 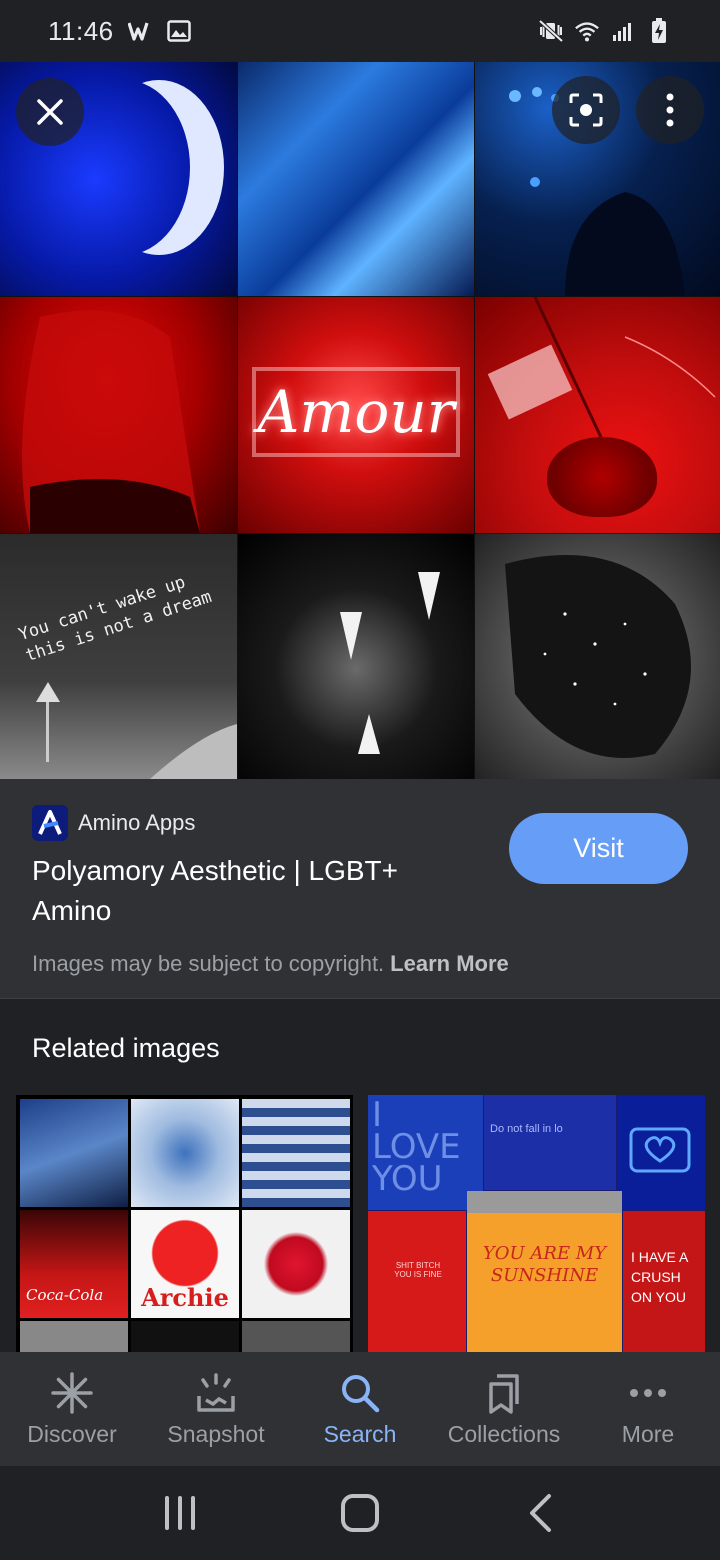 What do you see at coordinates (360, 1433) in the screenshot?
I see `nav-label-search: Search` at bounding box center [360, 1433].